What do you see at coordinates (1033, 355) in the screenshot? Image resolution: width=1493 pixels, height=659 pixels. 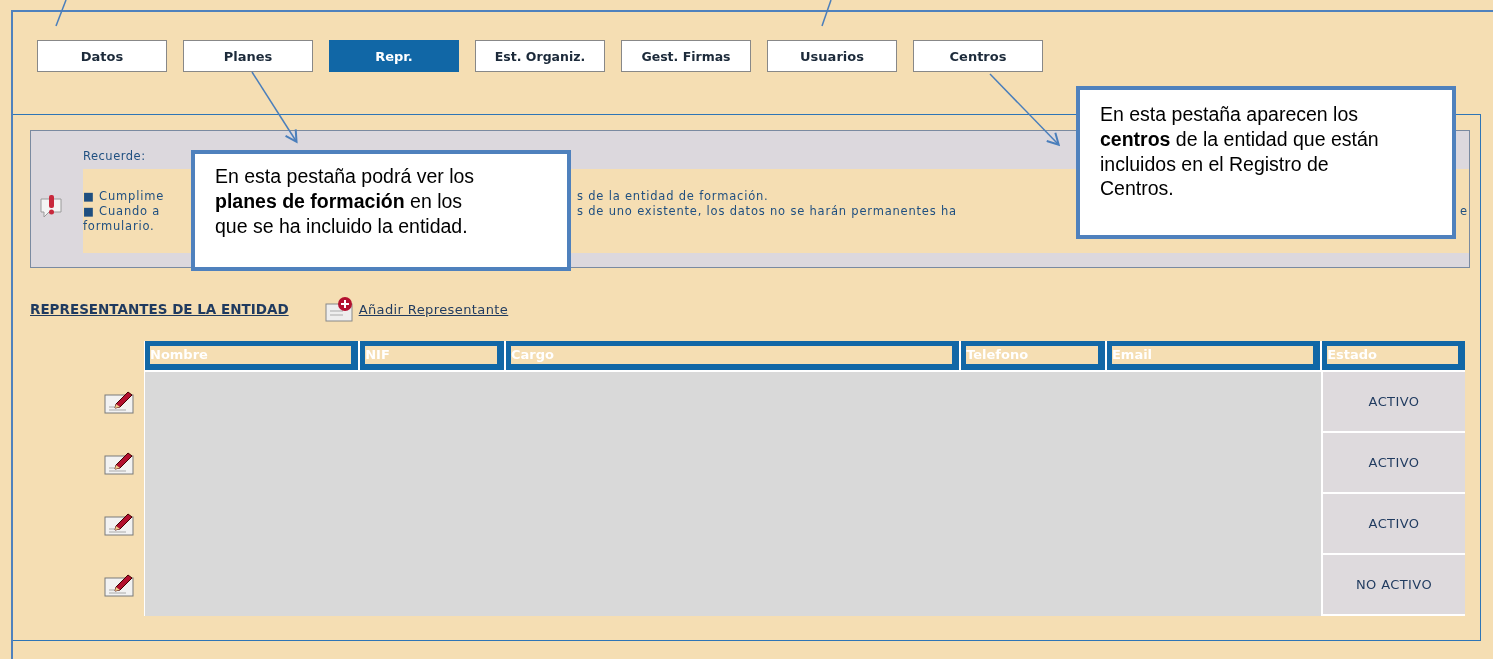 I see `column-header: Telefono` at bounding box center [1033, 355].